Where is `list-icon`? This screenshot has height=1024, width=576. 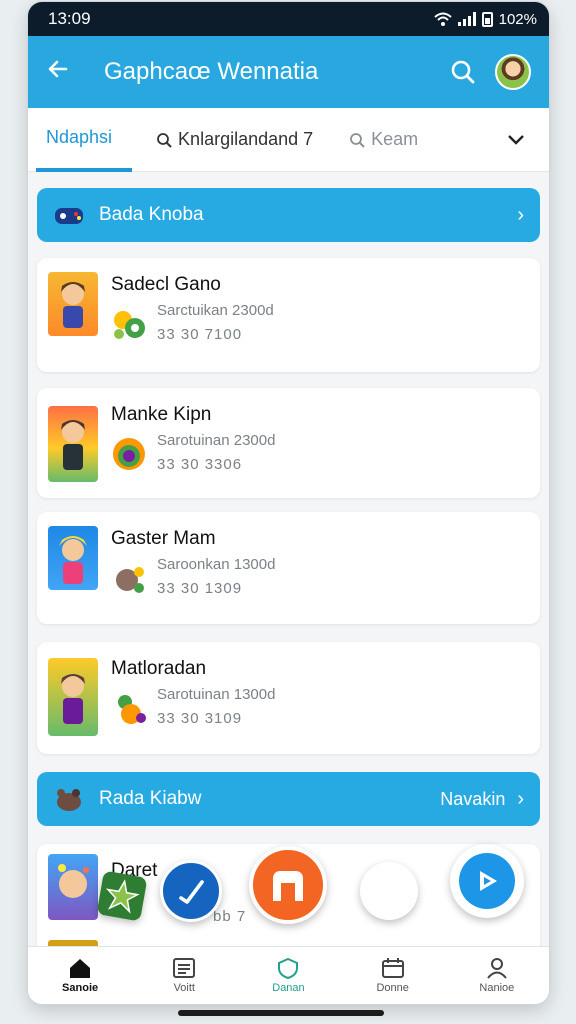 list-icon is located at coordinates (184, 968).